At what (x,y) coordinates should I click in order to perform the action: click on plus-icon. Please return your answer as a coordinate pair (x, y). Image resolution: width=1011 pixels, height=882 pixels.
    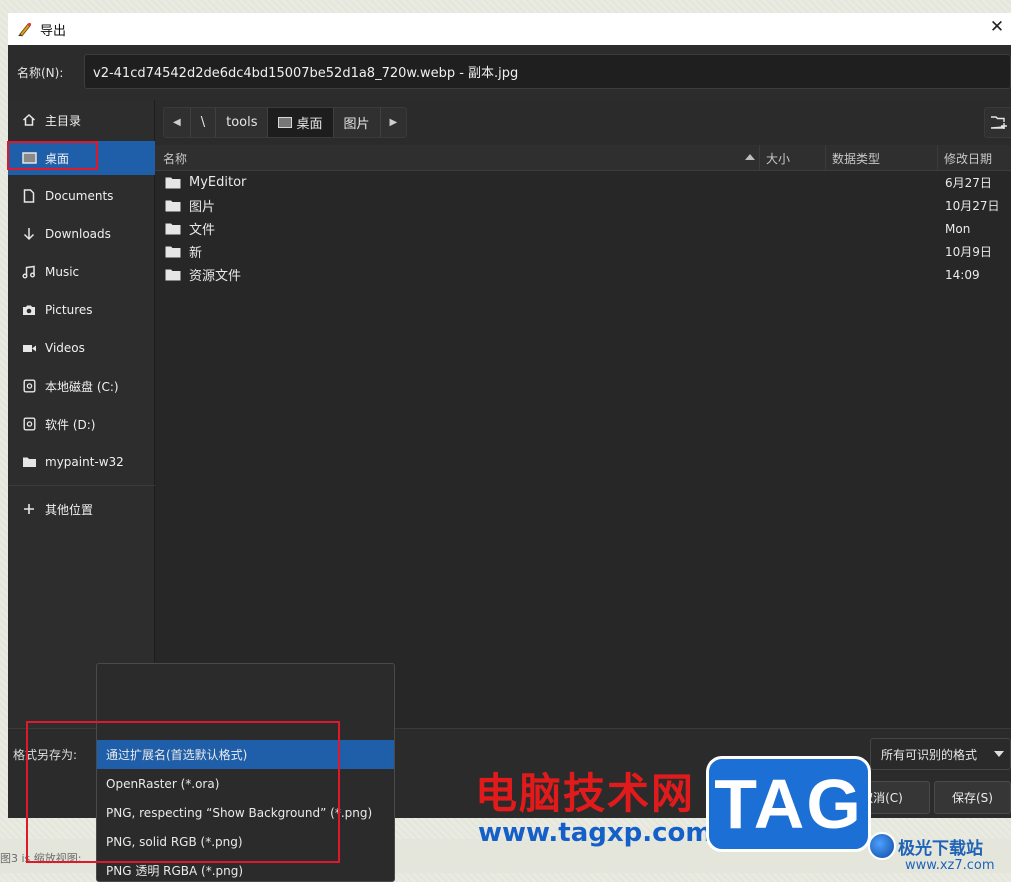
    Looking at the image, I should click on (29, 509).